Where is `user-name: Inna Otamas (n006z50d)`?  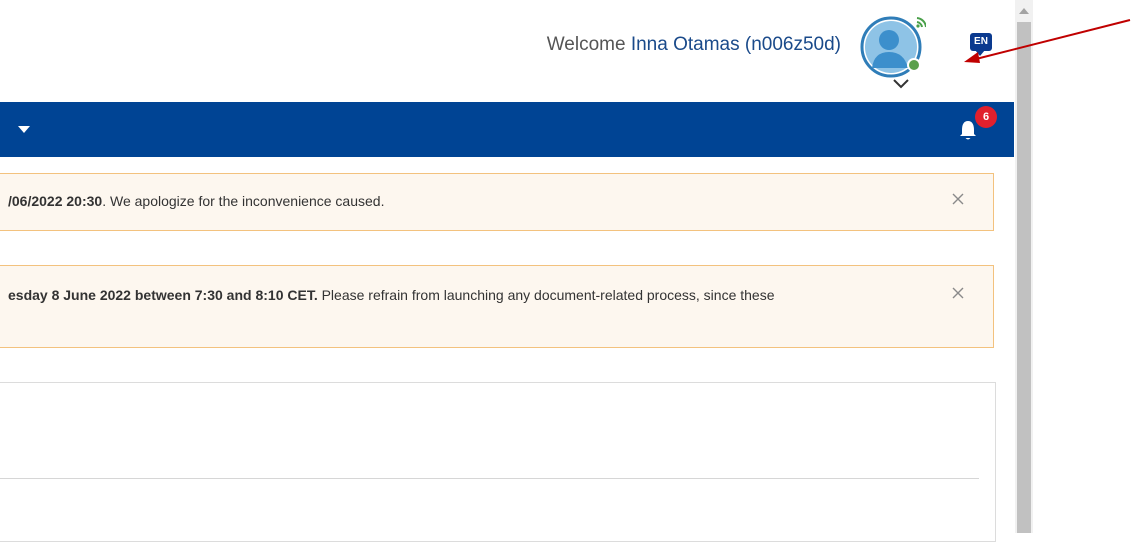
user-name: Inna Otamas (n006z50d) is located at coordinates (736, 44).